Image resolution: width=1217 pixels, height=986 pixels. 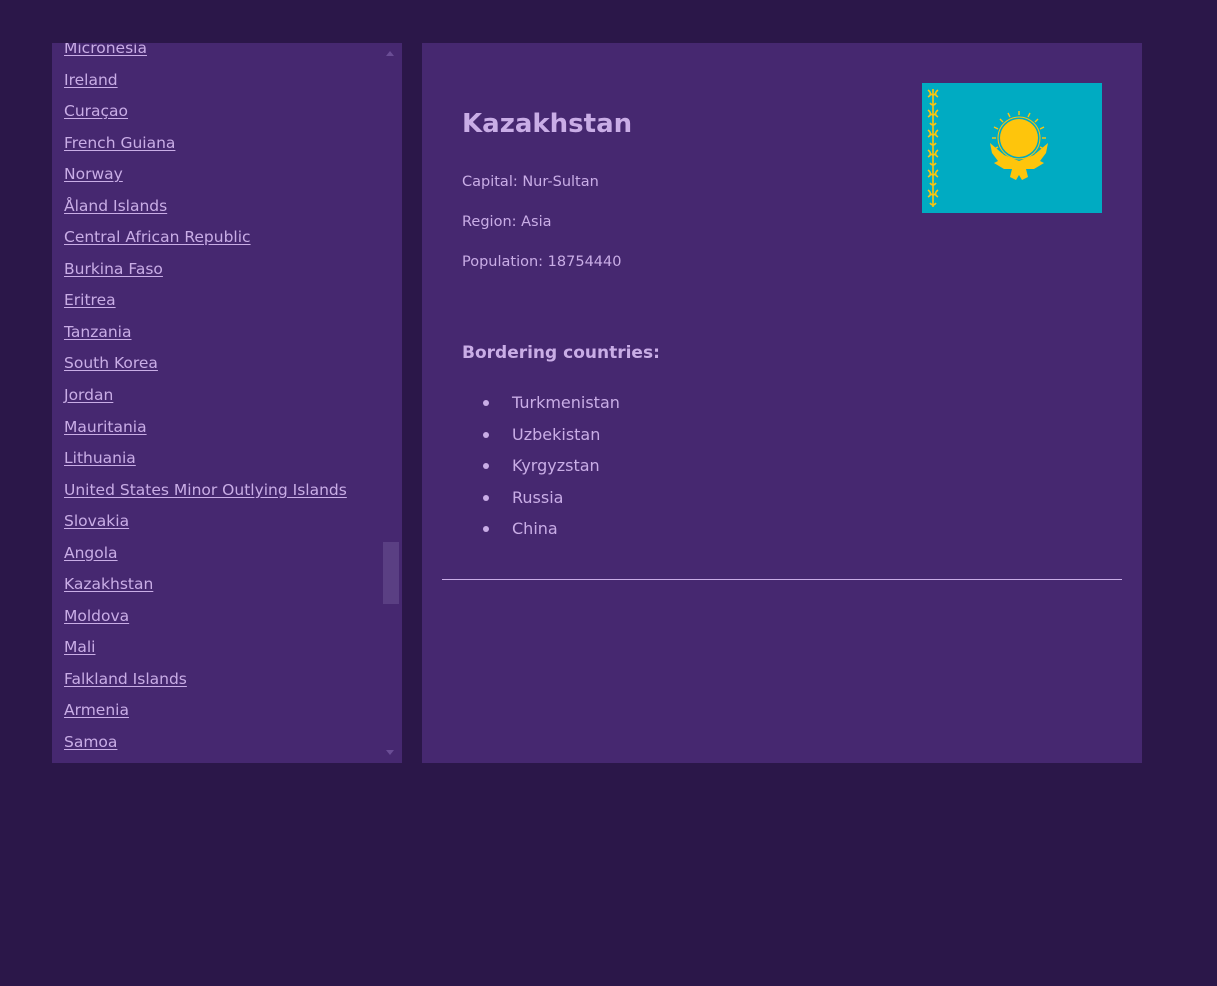 I want to click on bordering-country-item: Russia, so click(x=541, y=498).